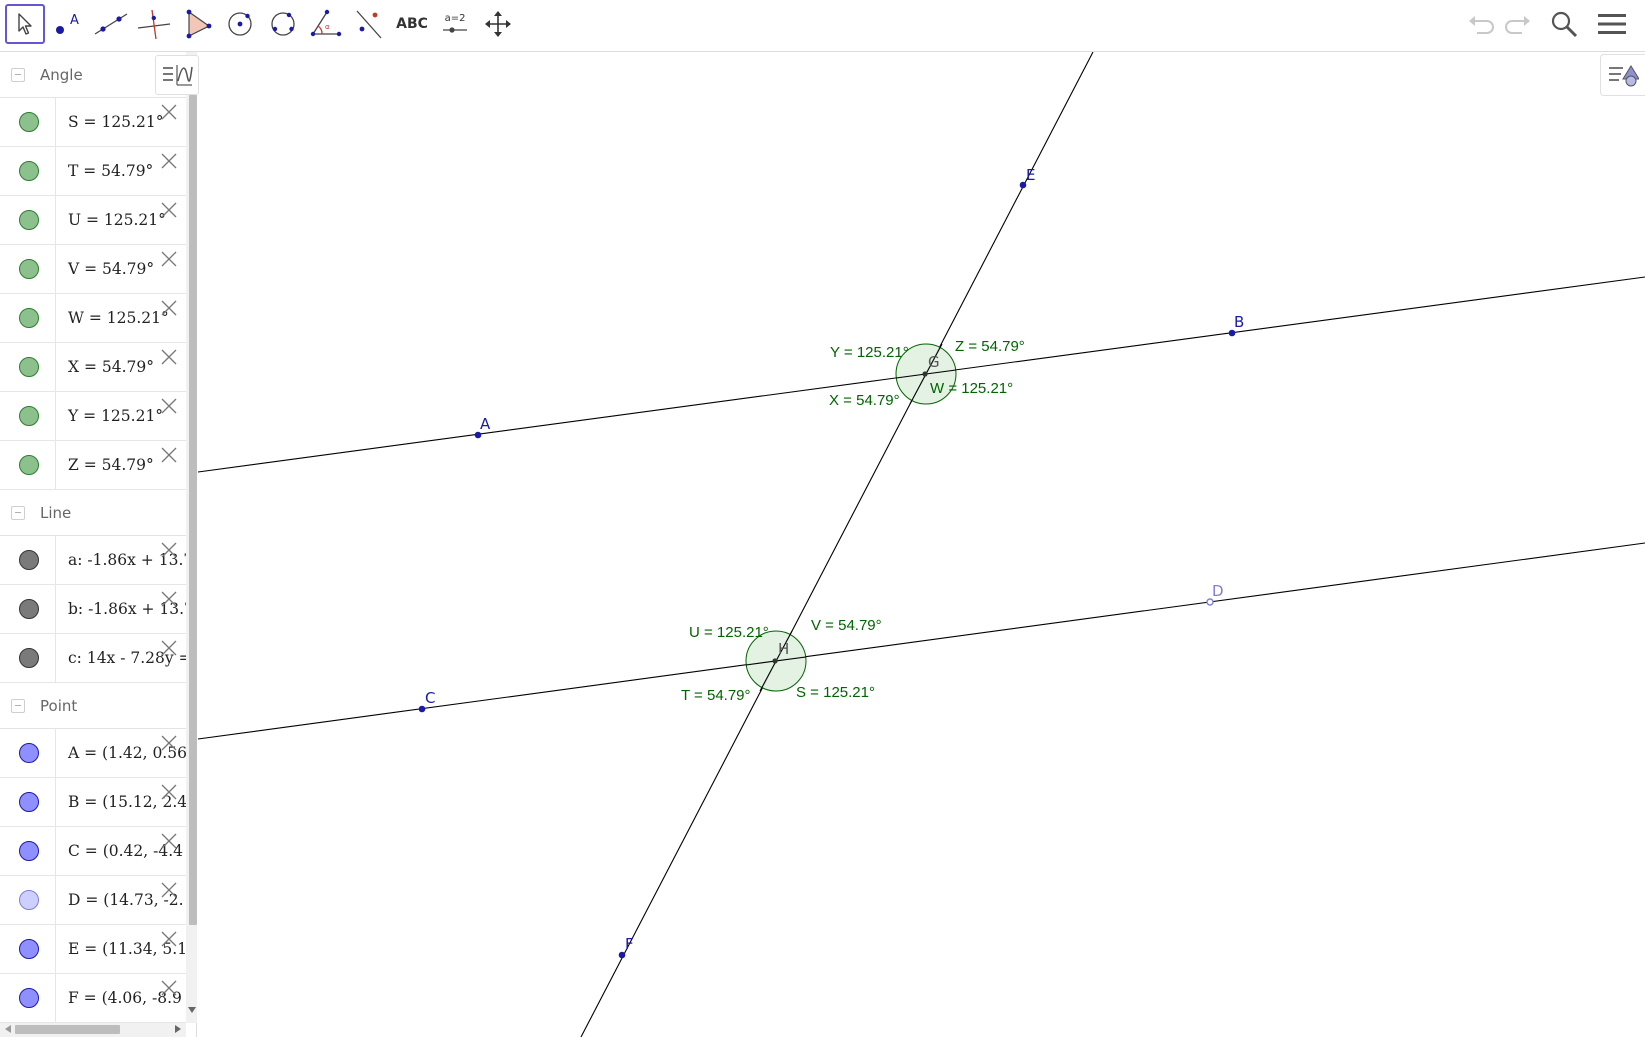 This screenshot has height=1037, width=1645. I want to click on reflect-about-line-tool, so click(369, 24).